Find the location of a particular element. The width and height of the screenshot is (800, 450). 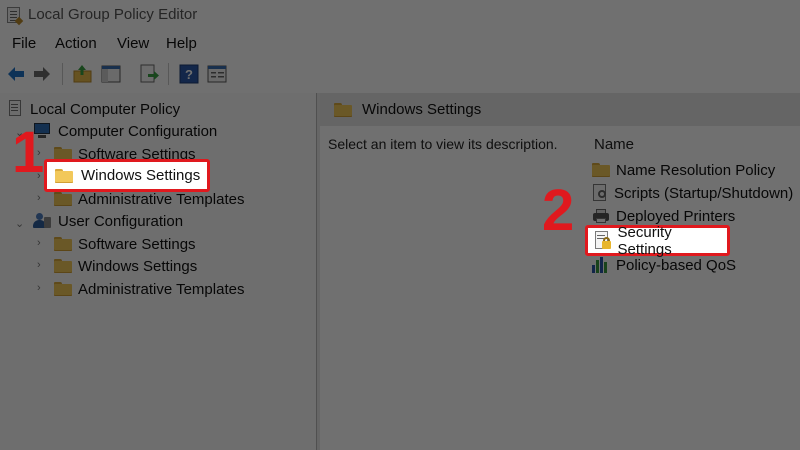

list-item-name-resolution-policy: Name Resolution Policy is located at coordinates (683, 170).